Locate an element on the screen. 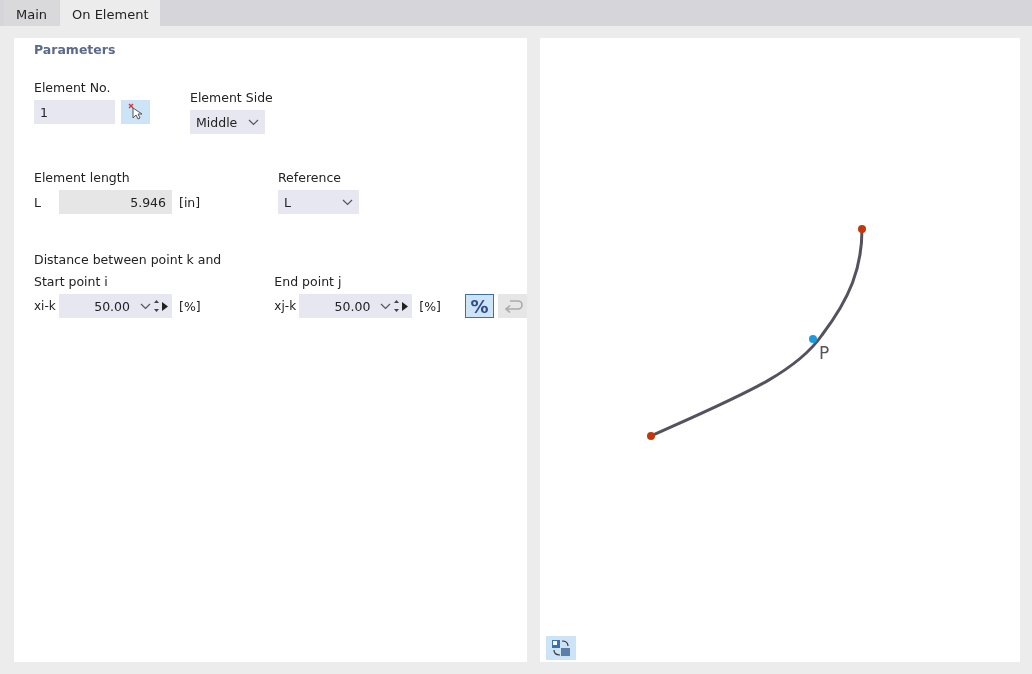 This screenshot has height=674, width=1032. point-label: P is located at coordinates (824, 353).